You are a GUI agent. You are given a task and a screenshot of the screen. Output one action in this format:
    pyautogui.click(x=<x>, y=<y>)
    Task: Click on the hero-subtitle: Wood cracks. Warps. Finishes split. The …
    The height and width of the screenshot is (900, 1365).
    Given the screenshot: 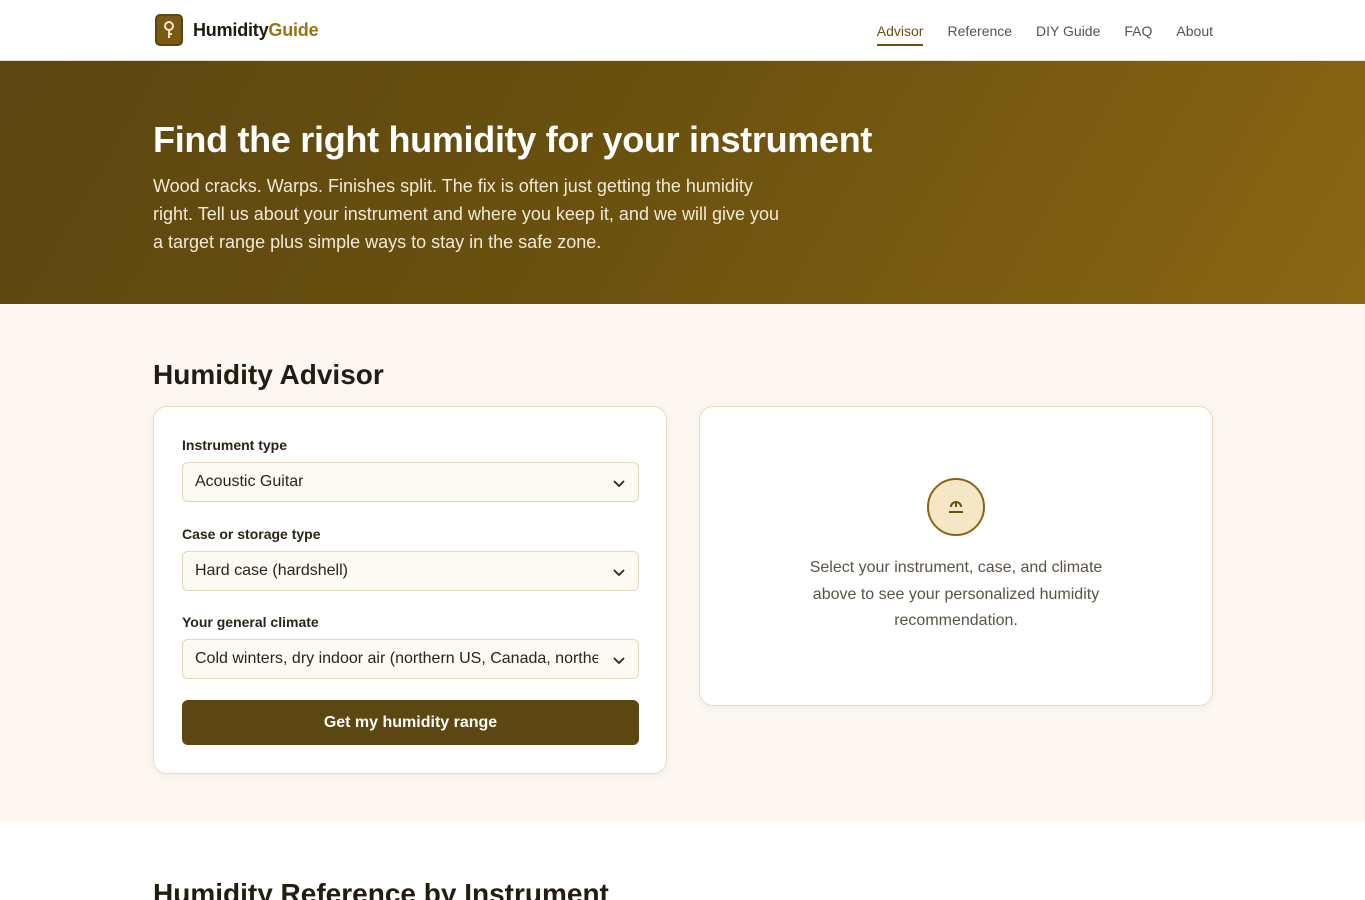 What is the action you would take?
    pyautogui.click(x=466, y=214)
    